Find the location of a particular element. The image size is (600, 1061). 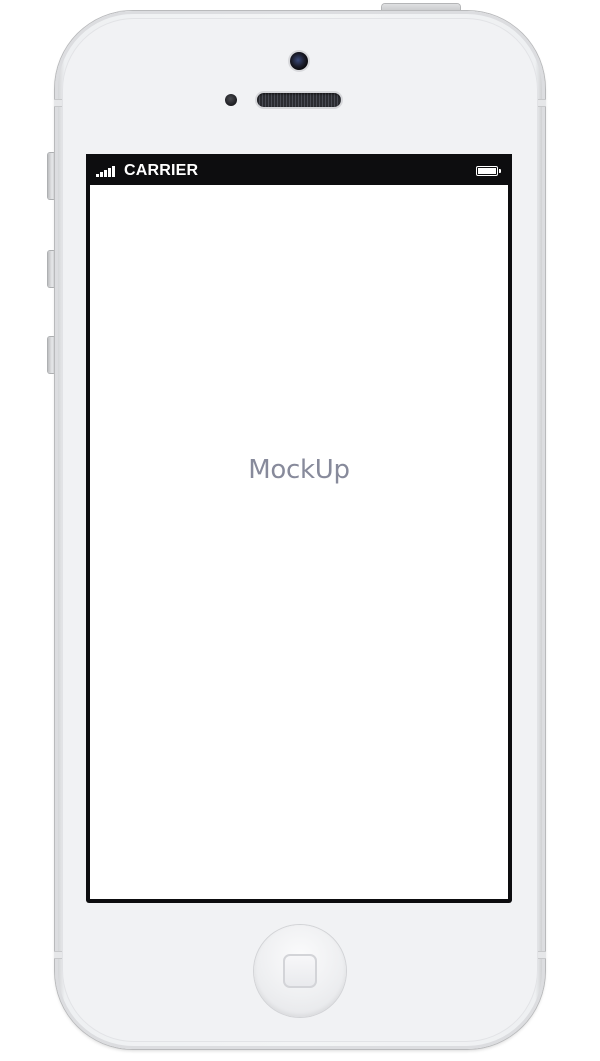

battery-level is located at coordinates (487, 171).